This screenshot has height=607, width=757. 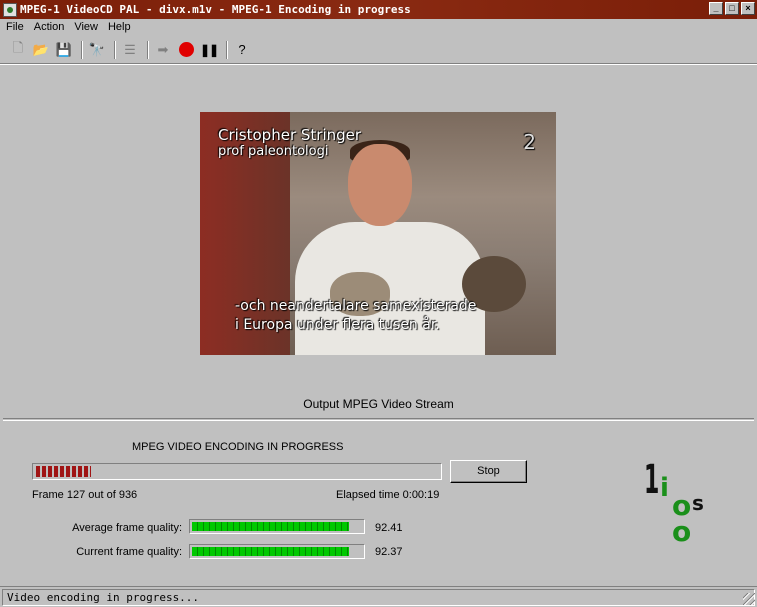 I want to click on video-person-head, so click(x=380, y=185).